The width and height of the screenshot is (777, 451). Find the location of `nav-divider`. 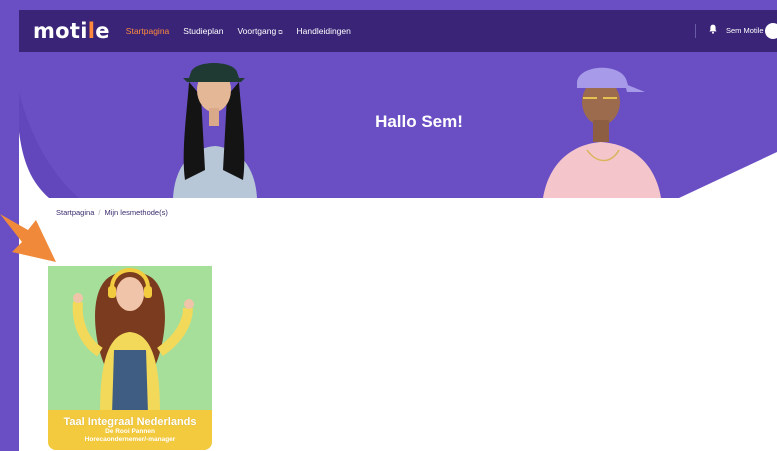

nav-divider is located at coordinates (695, 31).